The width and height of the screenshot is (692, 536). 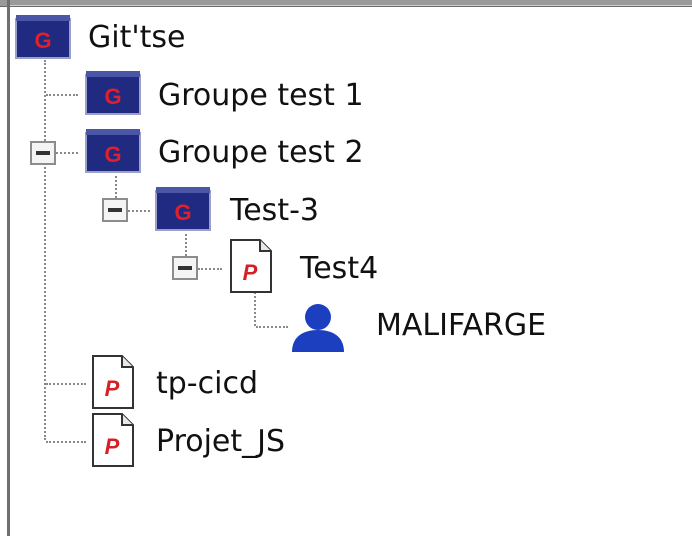 I want to click on tree-node-label: MALIFARGE, so click(x=461, y=325).